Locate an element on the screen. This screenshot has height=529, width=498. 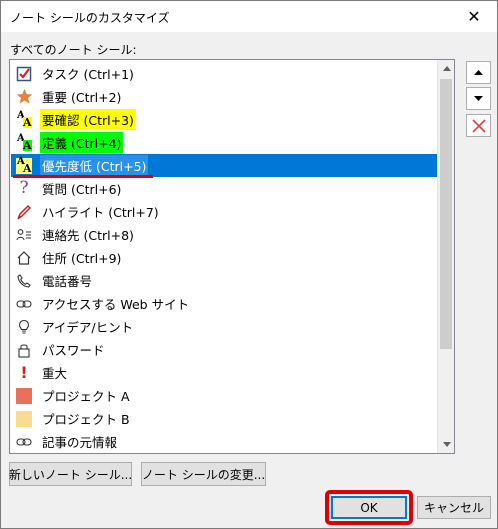
arrow-up-icon is located at coordinates (478, 72).